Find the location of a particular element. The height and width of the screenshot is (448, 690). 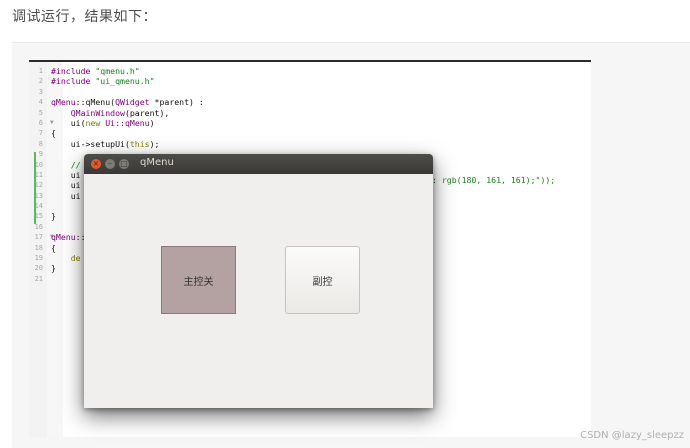

maximize-icon: □ is located at coordinates (124, 164).